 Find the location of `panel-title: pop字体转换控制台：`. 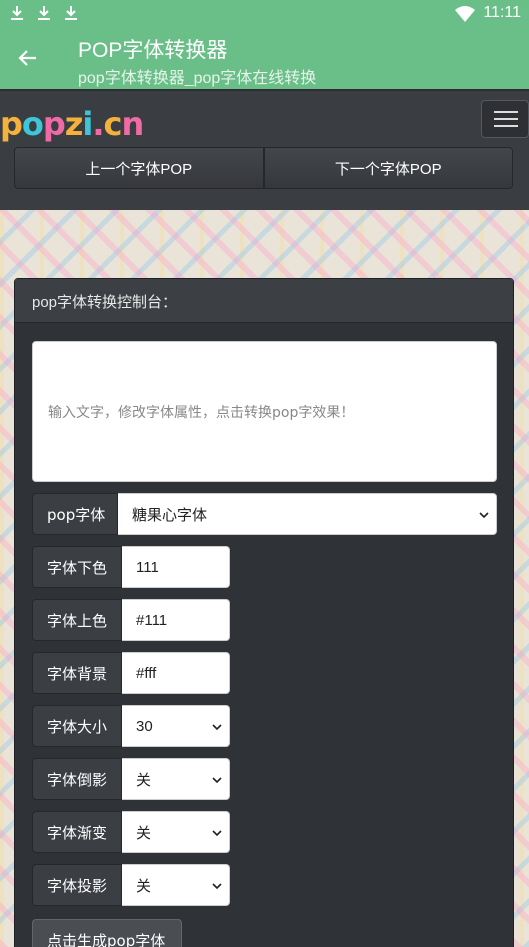

panel-title: pop字体转换控制台： is located at coordinates (264, 301).